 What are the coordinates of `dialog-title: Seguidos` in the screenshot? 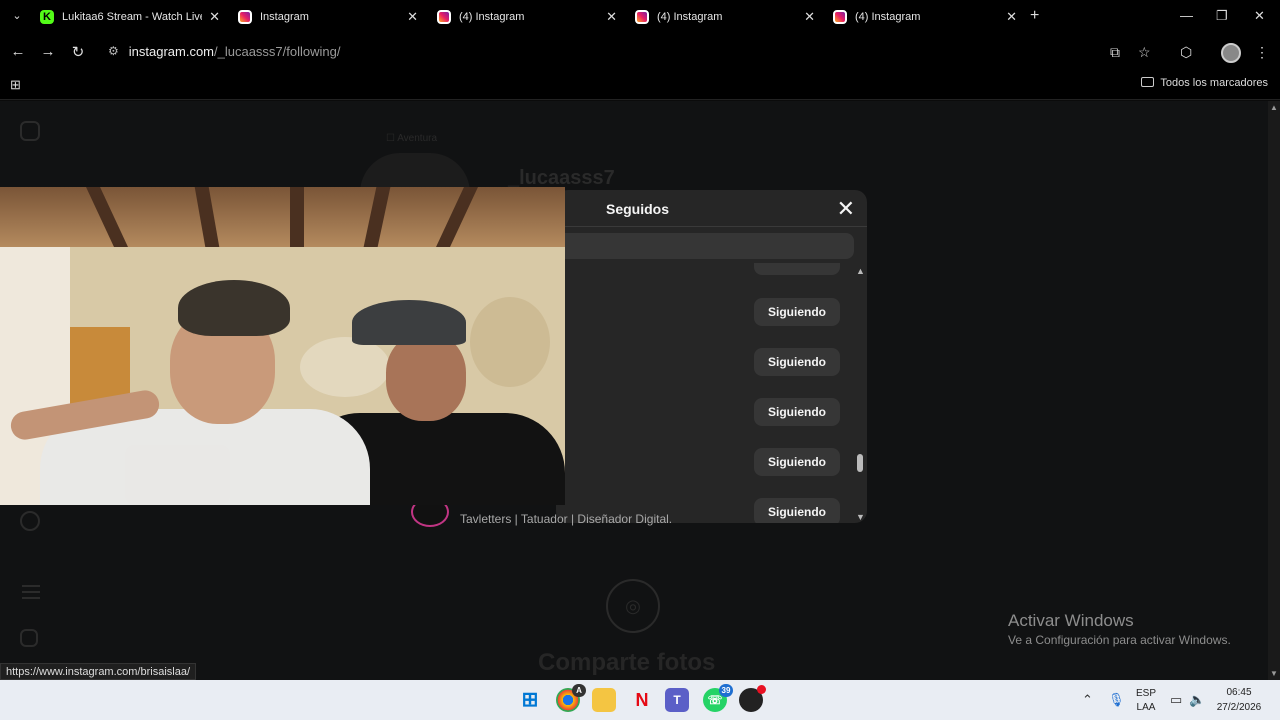 It's located at (638, 209).